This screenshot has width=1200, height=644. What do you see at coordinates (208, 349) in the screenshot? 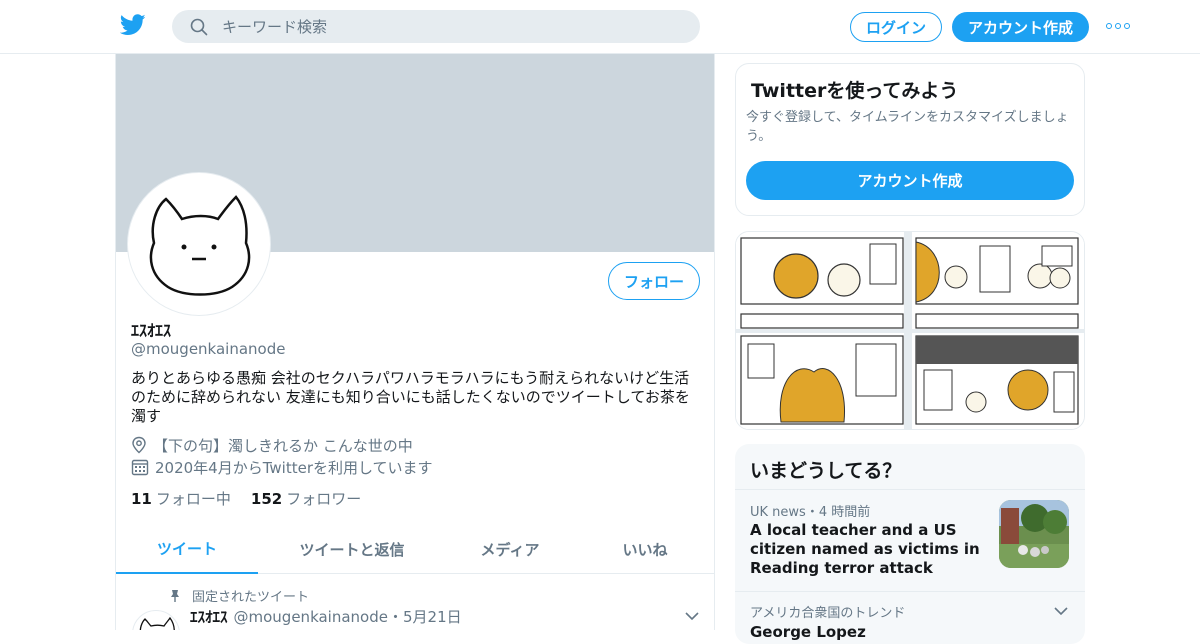
I see `profile-handle: @mougenkainanode` at bounding box center [208, 349].